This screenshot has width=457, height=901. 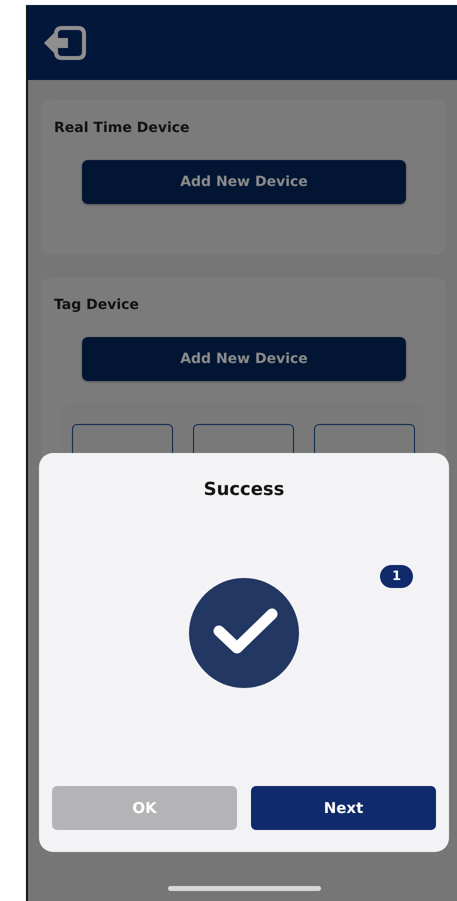 I want to click on check-circle-icon, so click(x=244, y=633).